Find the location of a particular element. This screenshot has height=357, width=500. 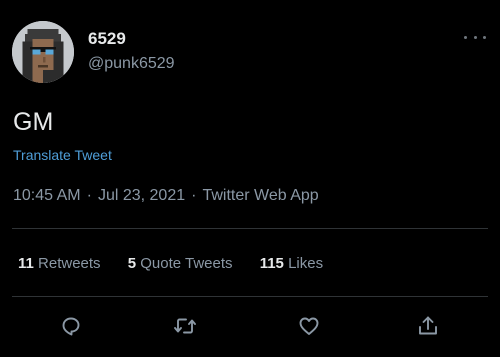

retweet-button is located at coordinates (185, 326).